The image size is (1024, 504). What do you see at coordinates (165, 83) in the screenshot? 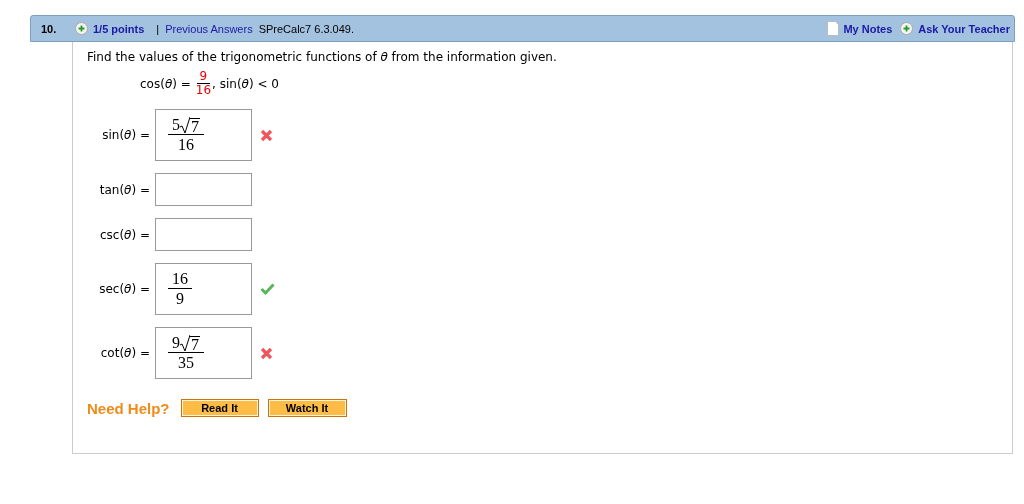
I see `given-lhs: cos(θ) =` at bounding box center [165, 83].